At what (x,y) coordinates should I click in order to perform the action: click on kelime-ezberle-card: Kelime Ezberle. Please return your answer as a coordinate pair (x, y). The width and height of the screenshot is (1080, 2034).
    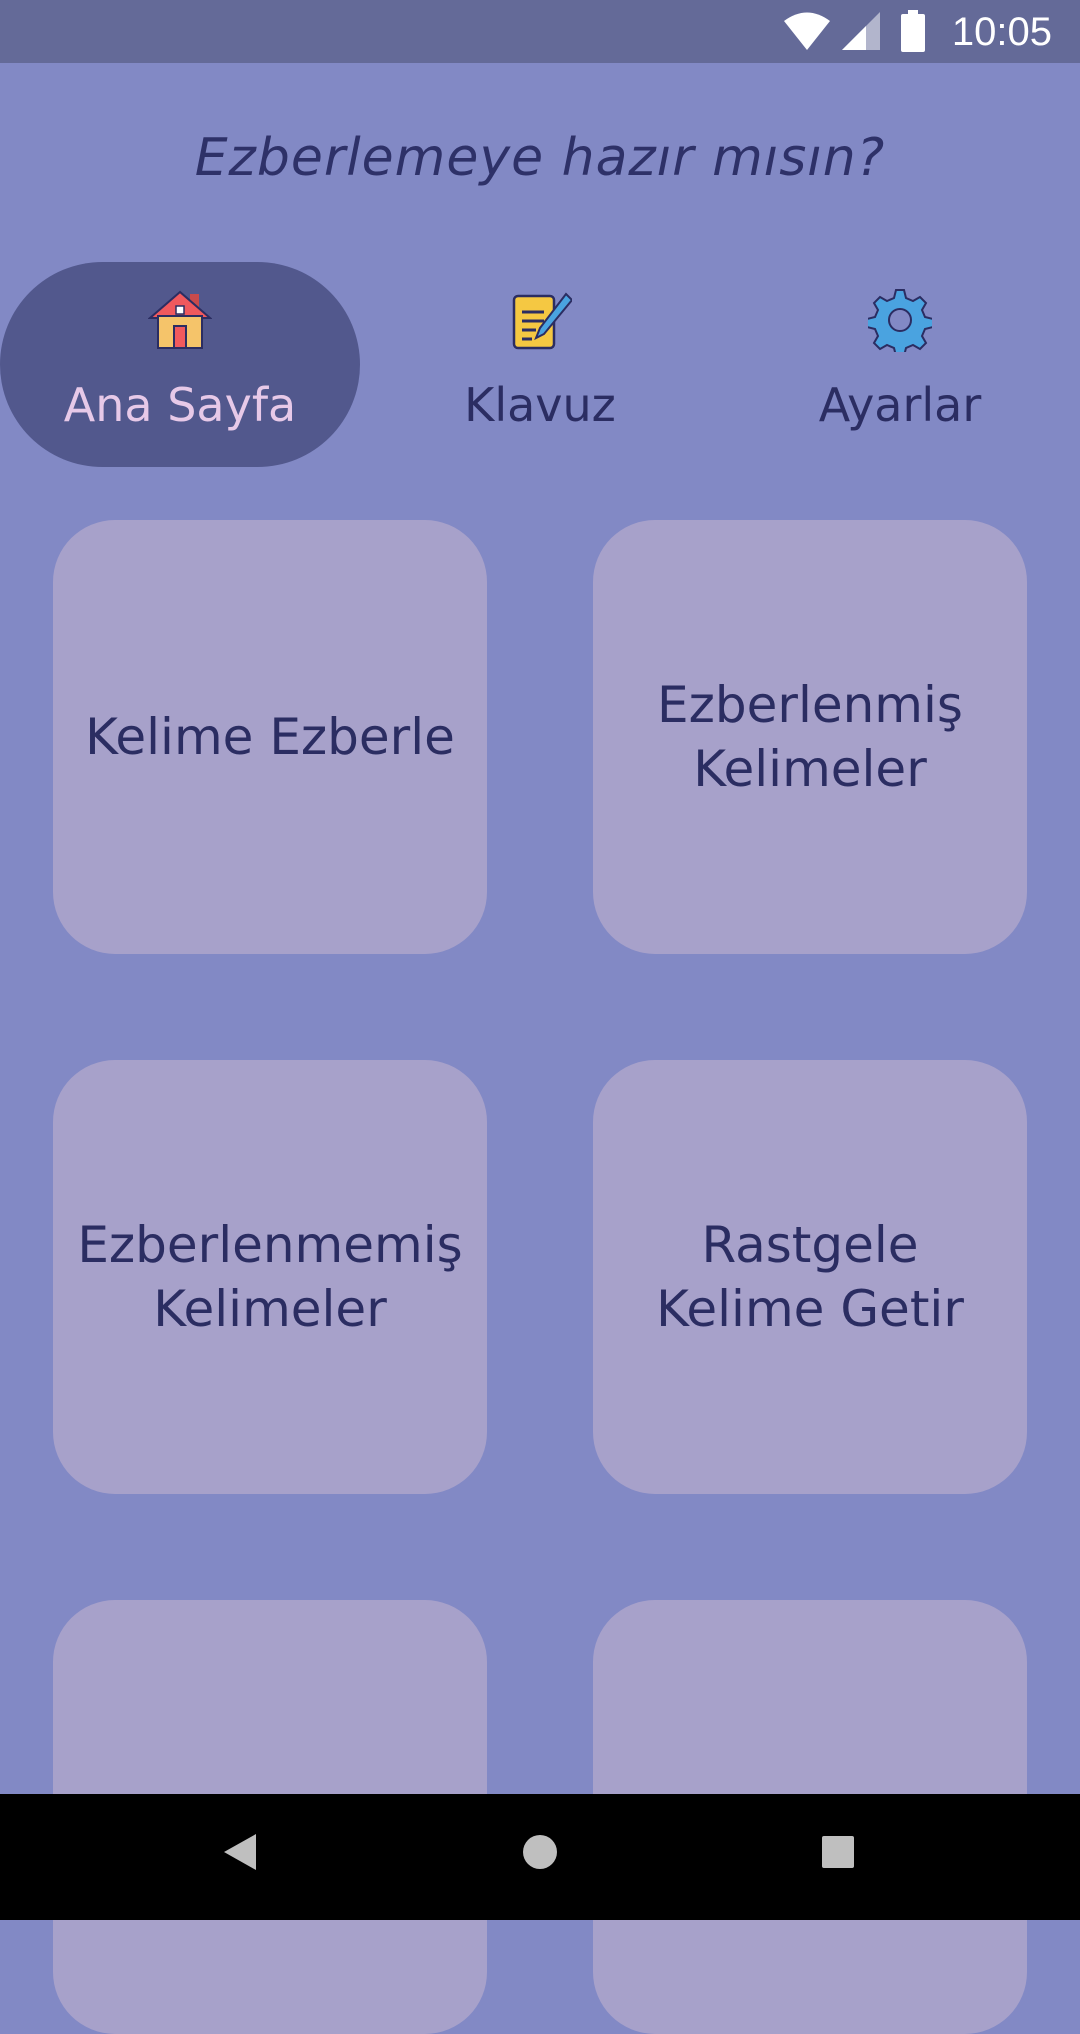
    Looking at the image, I should click on (270, 737).